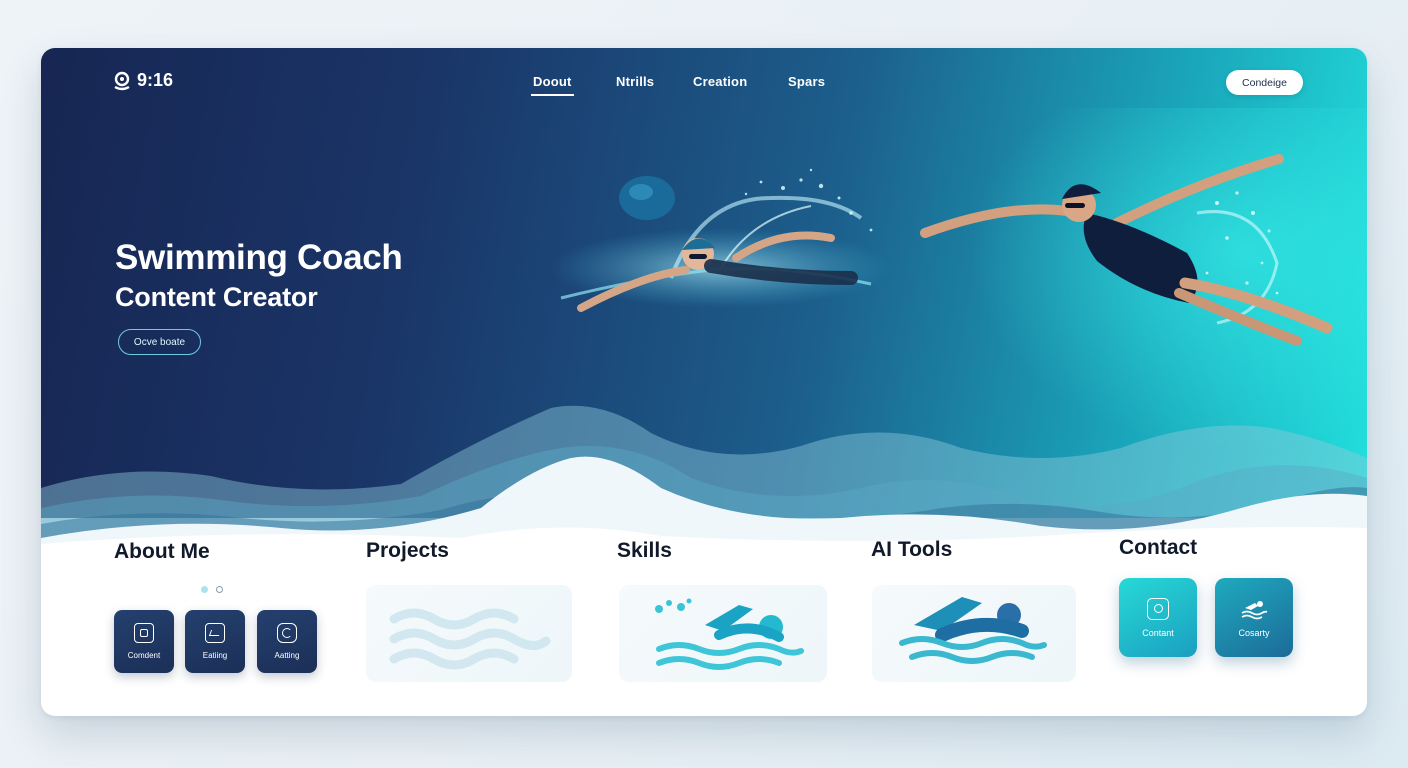  What do you see at coordinates (215, 655) in the screenshot?
I see `tile-label: Eatiing` at bounding box center [215, 655].